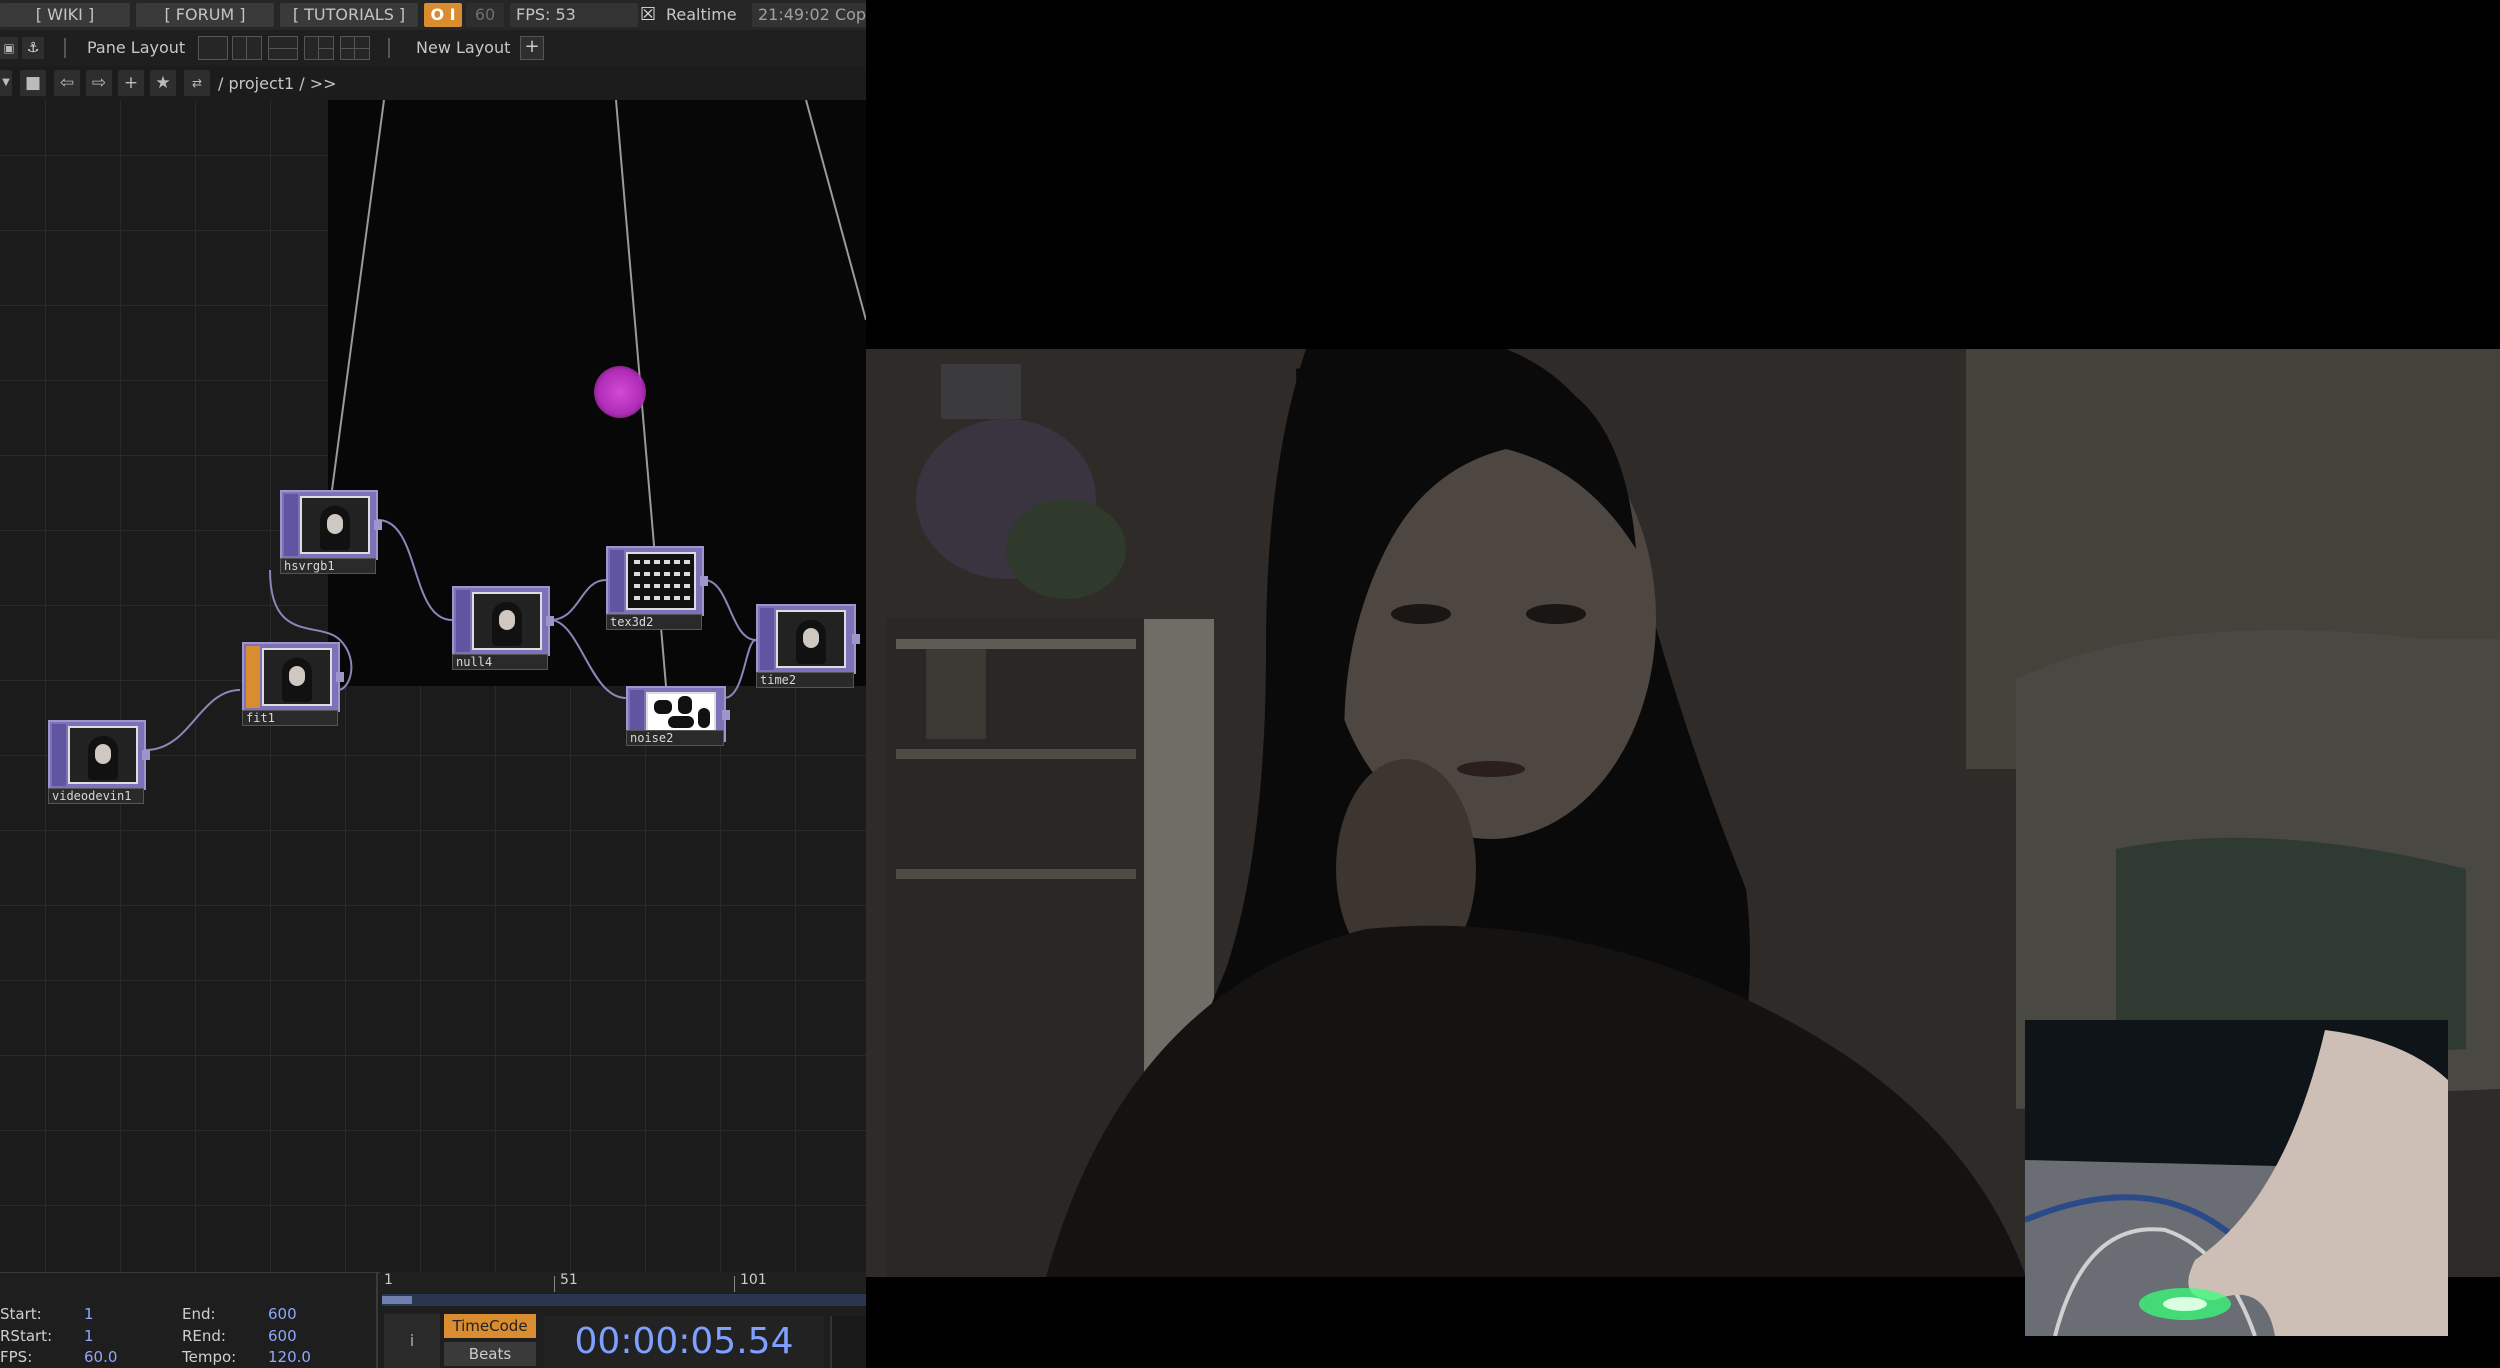 Image resolution: width=2500 pixels, height=1368 pixels. I want to click on node-label: null4, so click(500, 662).